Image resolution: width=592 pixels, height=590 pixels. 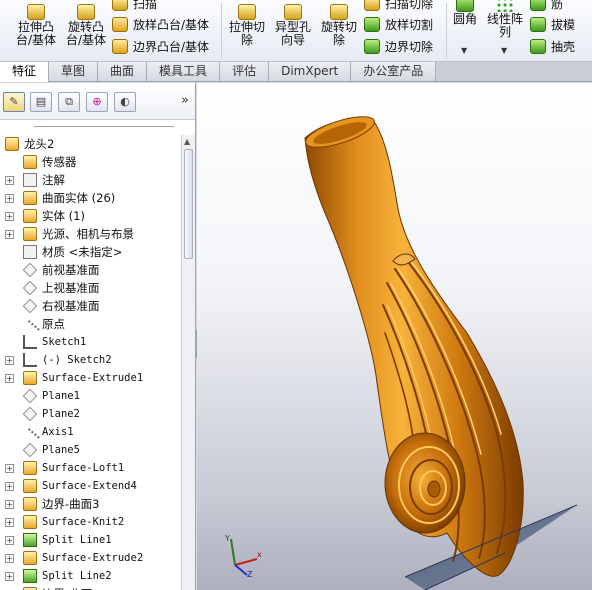 I want to click on tree-item: + Surface-Extrude2, so click(x=90, y=558).